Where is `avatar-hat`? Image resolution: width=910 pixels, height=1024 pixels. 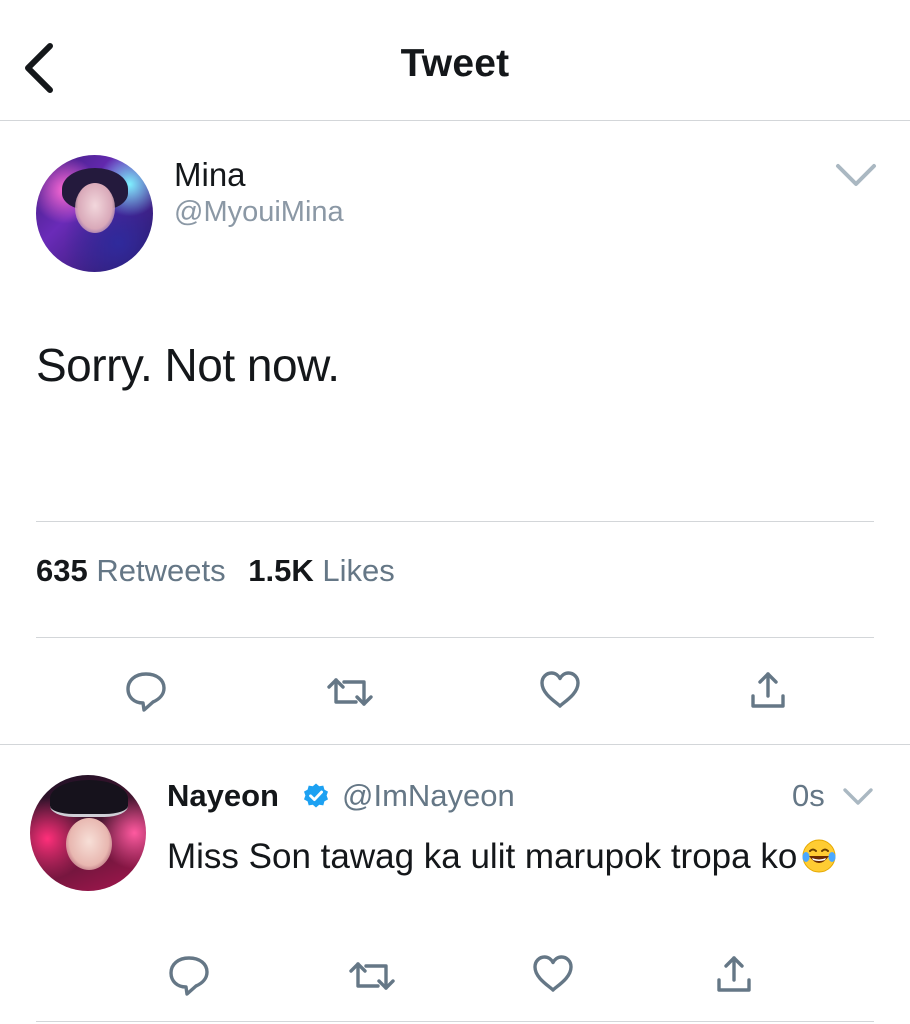 avatar-hat is located at coordinates (89, 798).